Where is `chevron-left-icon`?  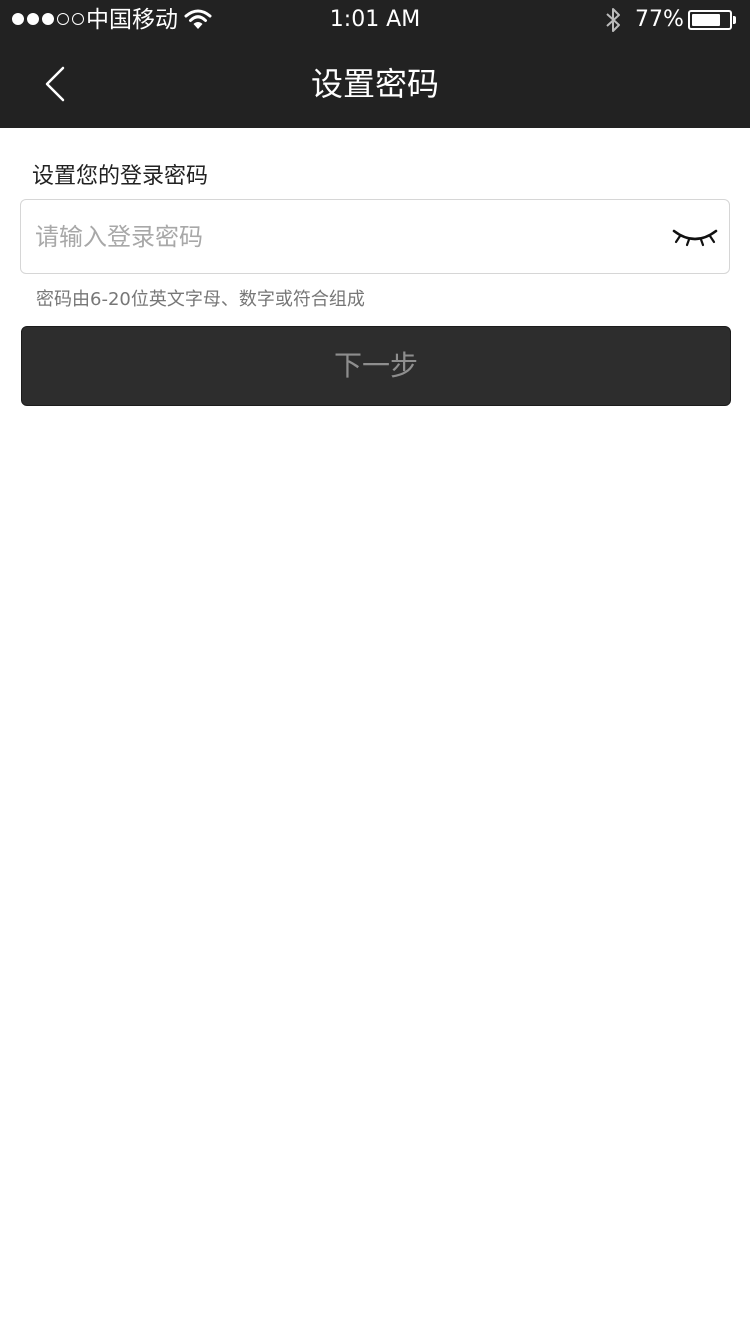 chevron-left-icon is located at coordinates (55, 84).